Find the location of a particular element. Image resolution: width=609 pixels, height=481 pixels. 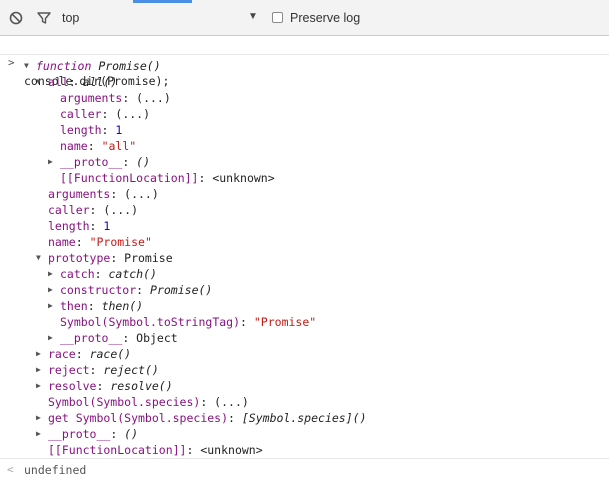

tree-node-text: Symbol(Symbol.toStringTag) is located at coordinates (150, 322).